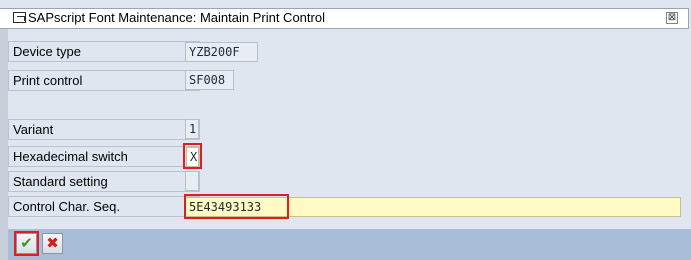 Image resolution: width=691 pixels, height=260 pixels. What do you see at coordinates (19, 17) in the screenshot?
I see `dialog-icon` at bounding box center [19, 17].